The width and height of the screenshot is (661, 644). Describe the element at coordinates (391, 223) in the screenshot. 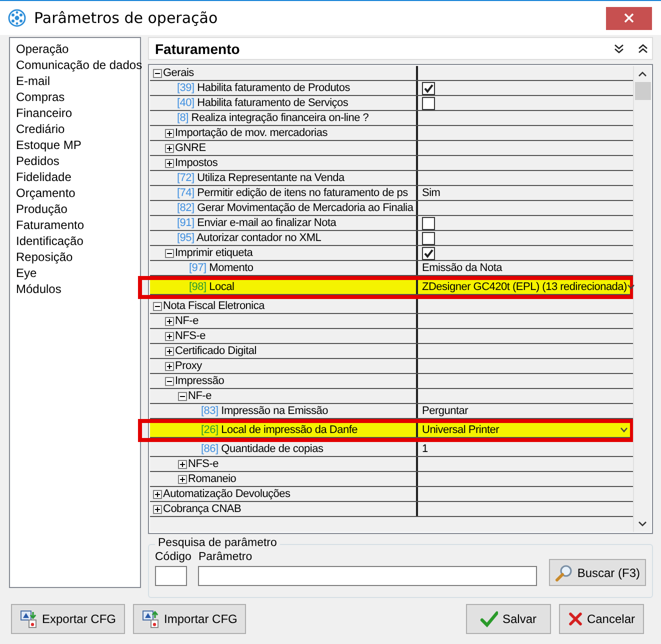

I see `tree-row: [91] Enviar e-mail ao finalizar Nota` at that location.